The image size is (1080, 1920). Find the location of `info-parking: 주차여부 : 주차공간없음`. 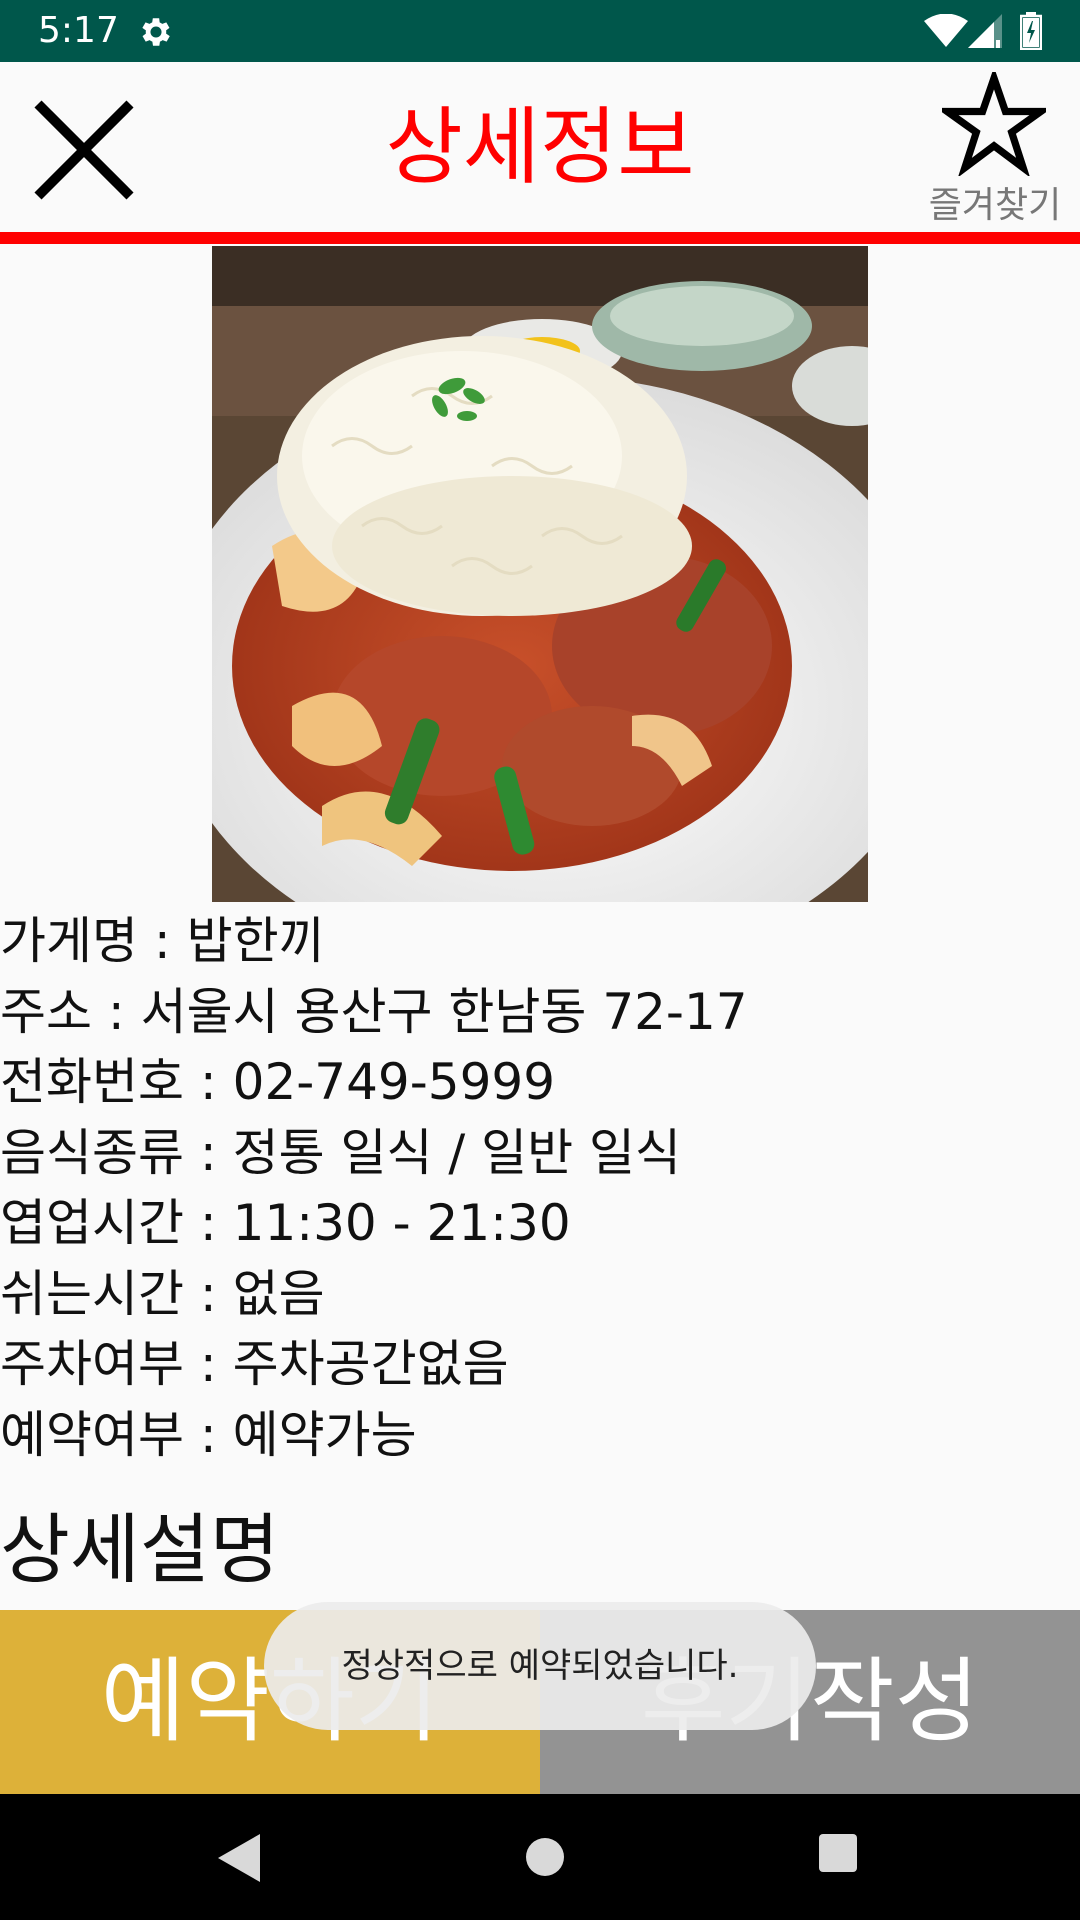

info-parking: 주차여부 : 주차공간없음 is located at coordinates (254, 1364).